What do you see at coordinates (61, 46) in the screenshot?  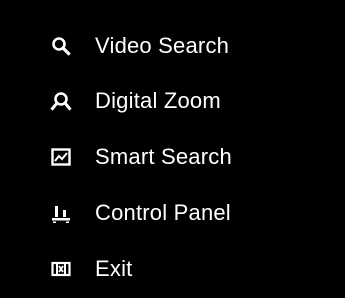 I see `search-icon` at bounding box center [61, 46].